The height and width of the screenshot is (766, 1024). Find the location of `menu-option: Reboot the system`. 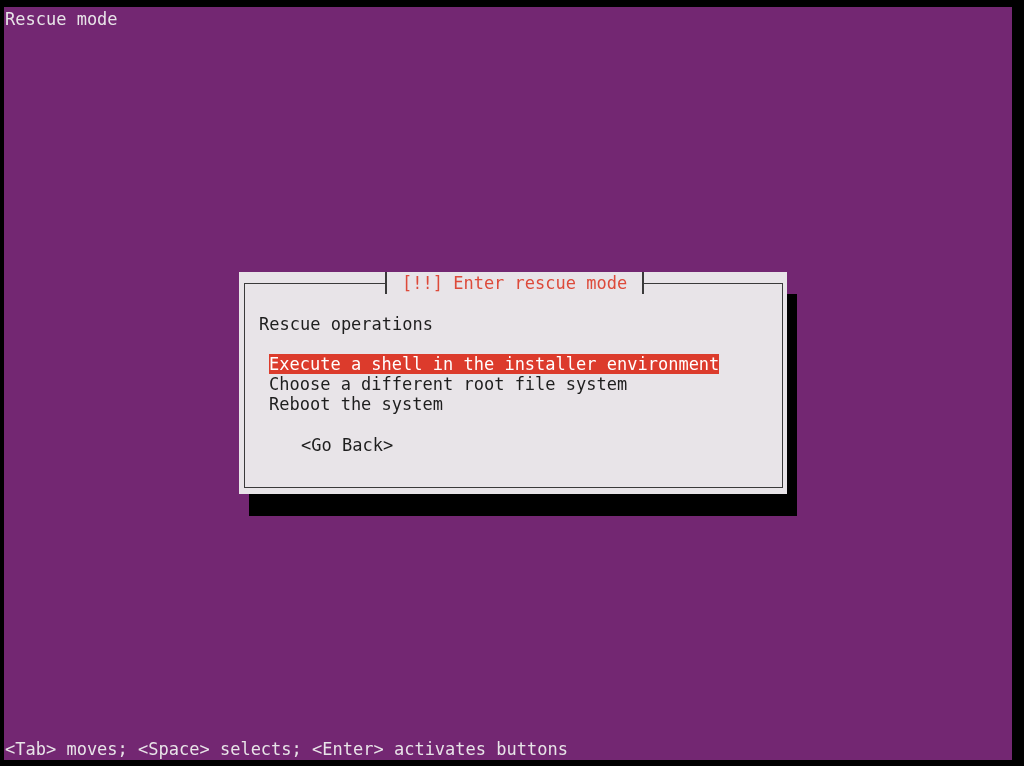

menu-option: Reboot the system is located at coordinates (356, 404).